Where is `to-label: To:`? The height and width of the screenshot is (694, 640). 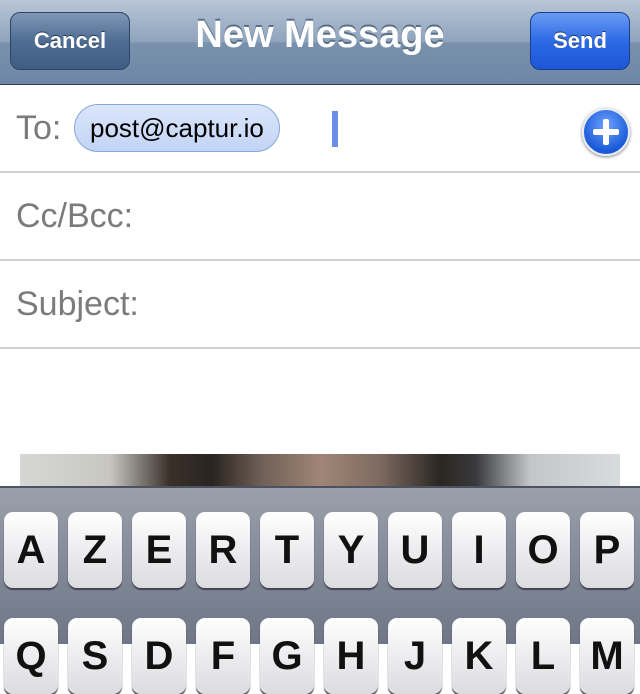
to-label: To: is located at coordinates (39, 128).